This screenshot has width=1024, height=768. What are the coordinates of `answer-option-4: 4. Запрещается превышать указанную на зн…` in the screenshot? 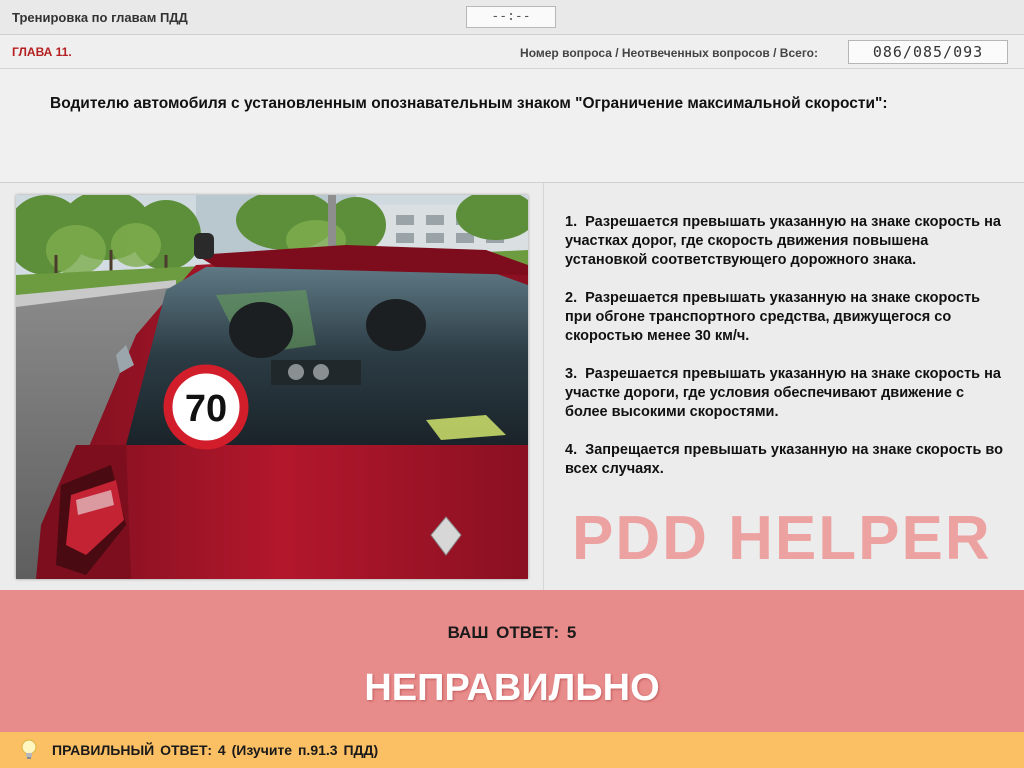 It's located at (787, 460).